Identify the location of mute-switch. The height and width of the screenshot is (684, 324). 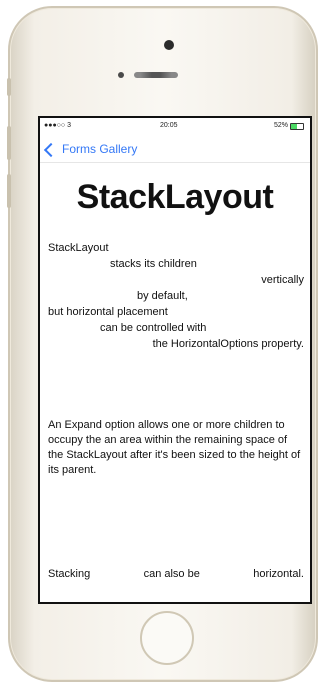
(9, 87).